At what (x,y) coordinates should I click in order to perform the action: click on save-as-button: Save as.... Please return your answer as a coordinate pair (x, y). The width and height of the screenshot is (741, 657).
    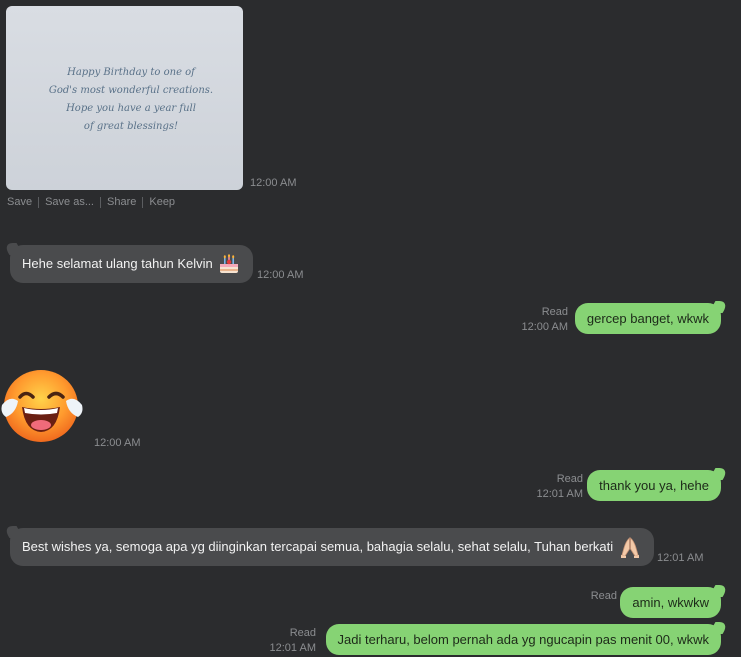
    Looking at the image, I should click on (69, 202).